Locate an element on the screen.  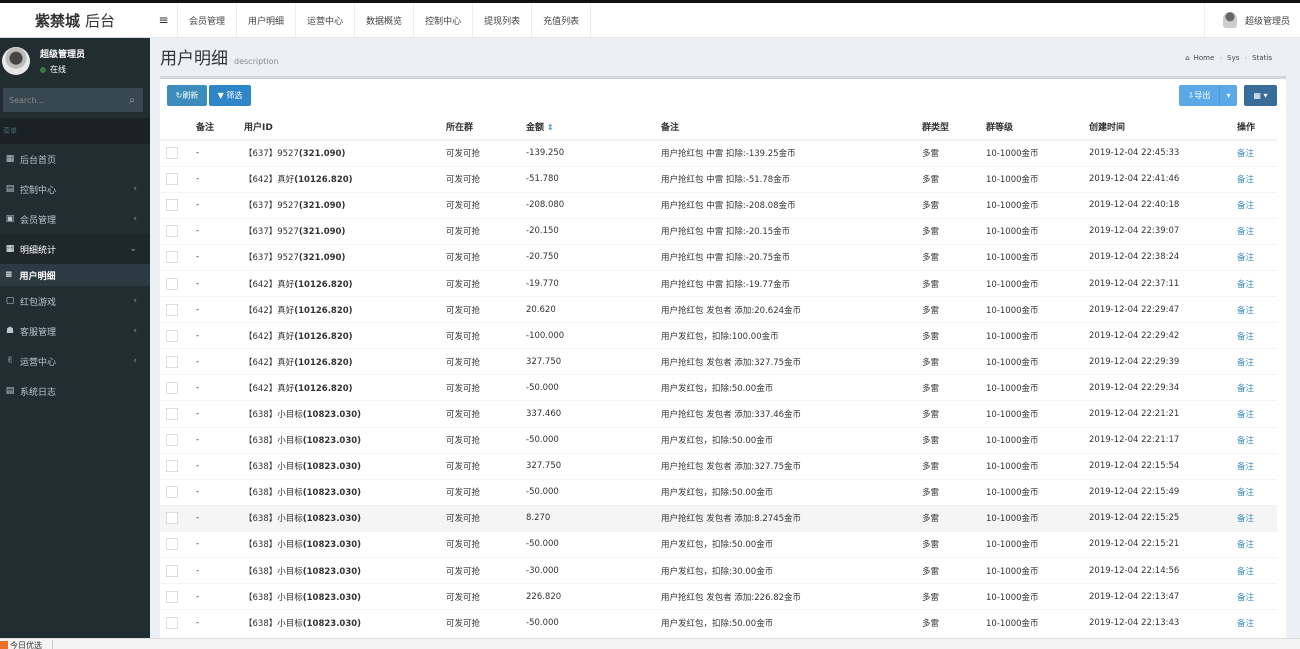
export-button: ⇩导出 is located at coordinates (1199, 95).